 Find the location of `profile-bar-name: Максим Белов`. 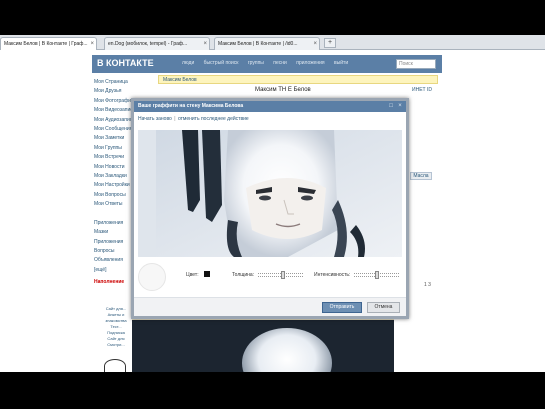

profile-bar-name: Максим Белов is located at coordinates (180, 80).